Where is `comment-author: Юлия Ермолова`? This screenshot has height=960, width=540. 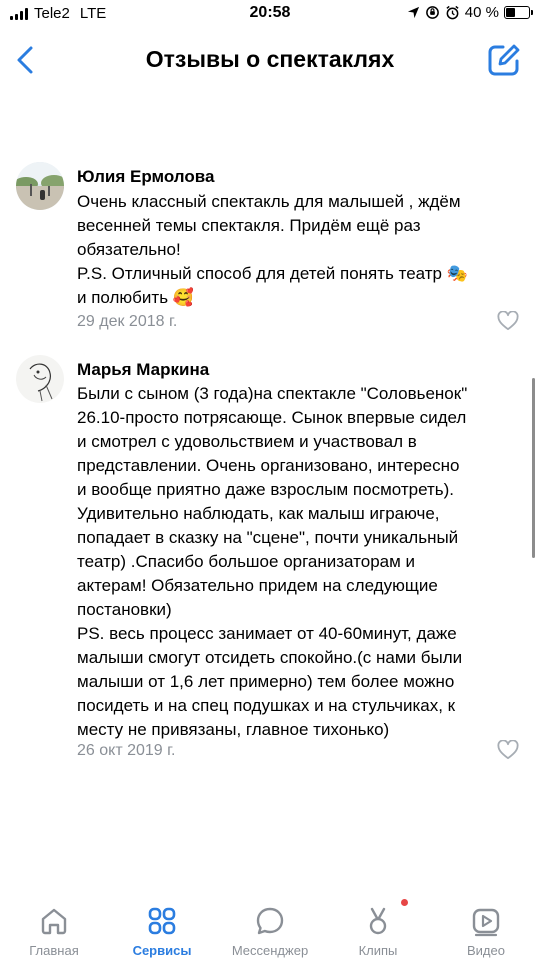
comment-author: Юлия Ермолова is located at coordinates (145, 177).